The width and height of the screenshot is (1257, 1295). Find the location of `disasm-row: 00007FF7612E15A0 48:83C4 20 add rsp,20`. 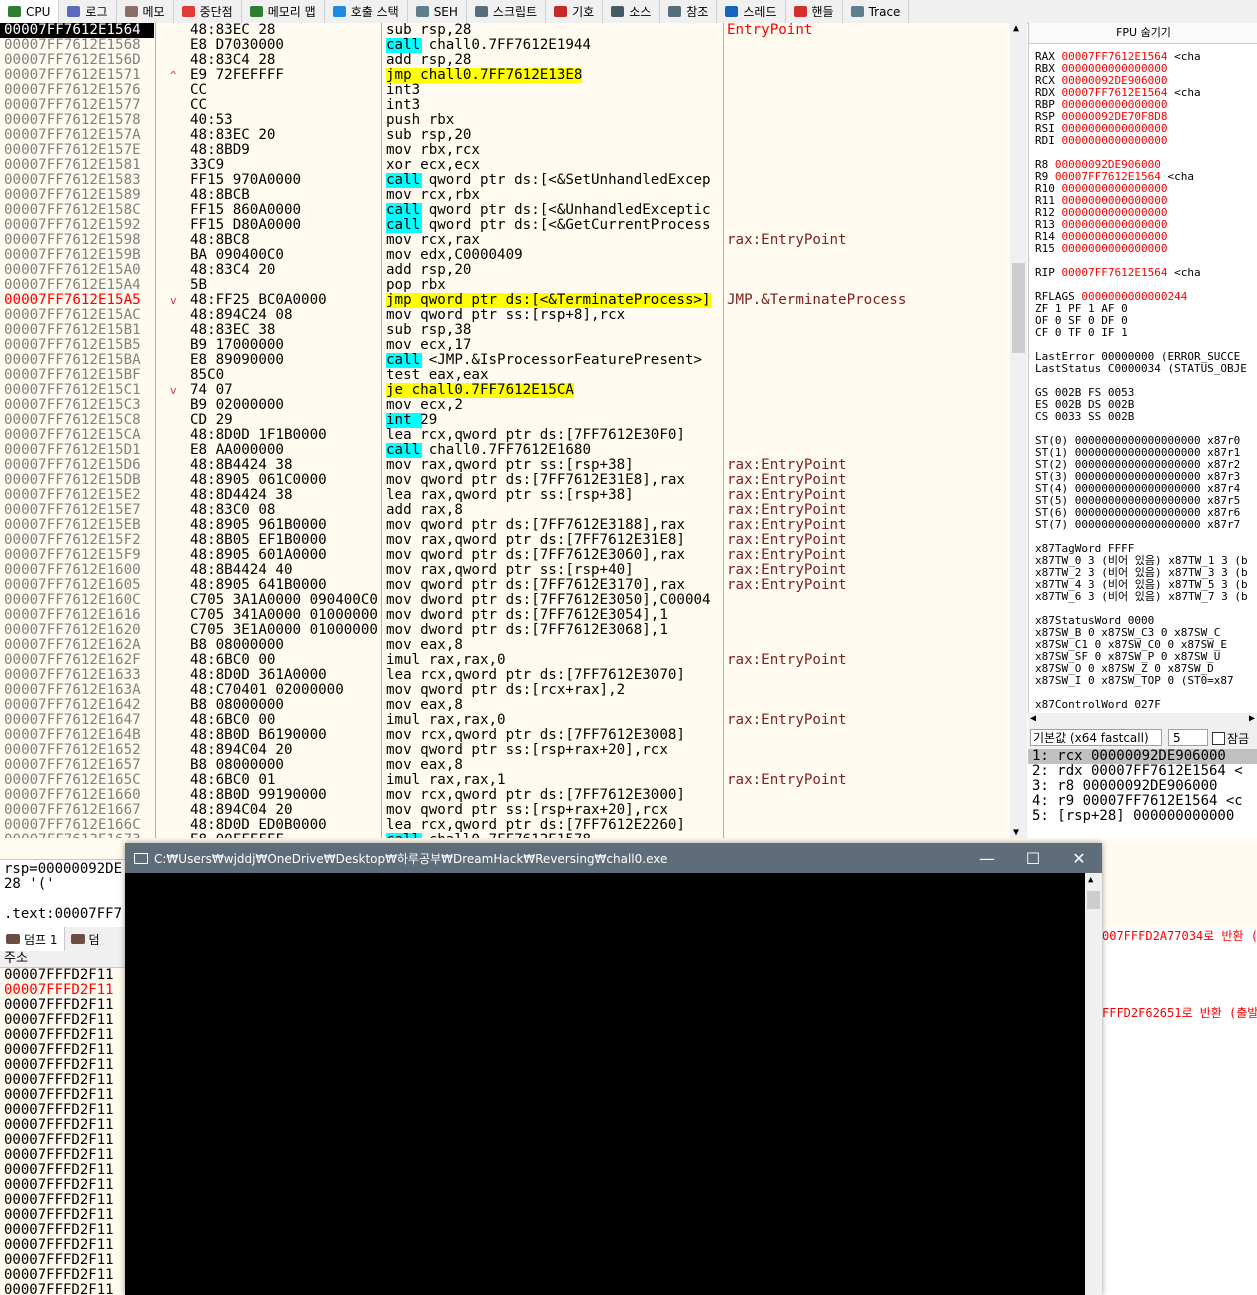

disasm-row: 00007FF7612E15A0 48:83C4 20 add rsp,20 is located at coordinates (505, 270).